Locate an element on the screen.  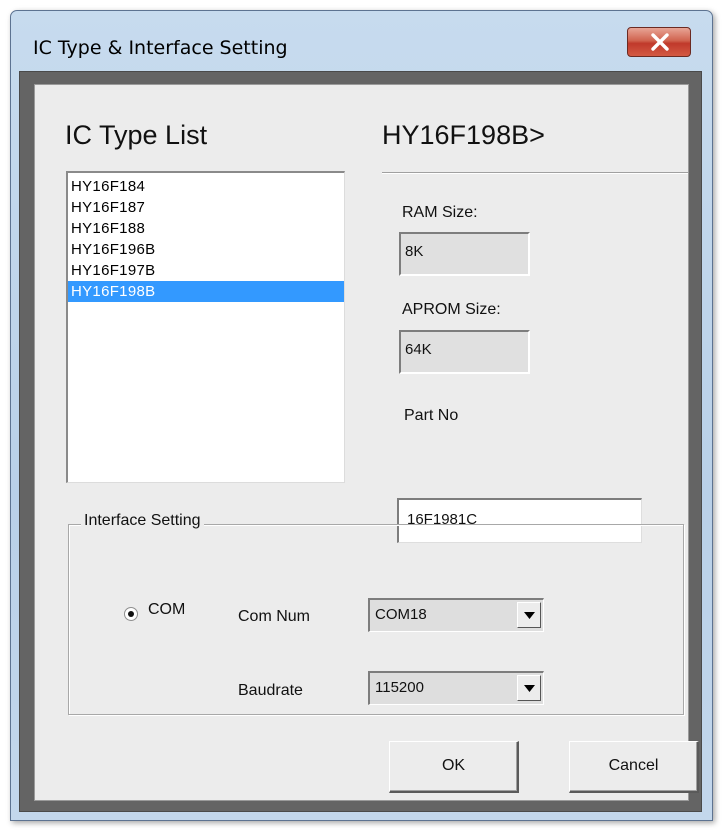
selected-chip-heading: HY16F198B> is located at coordinates (463, 135).